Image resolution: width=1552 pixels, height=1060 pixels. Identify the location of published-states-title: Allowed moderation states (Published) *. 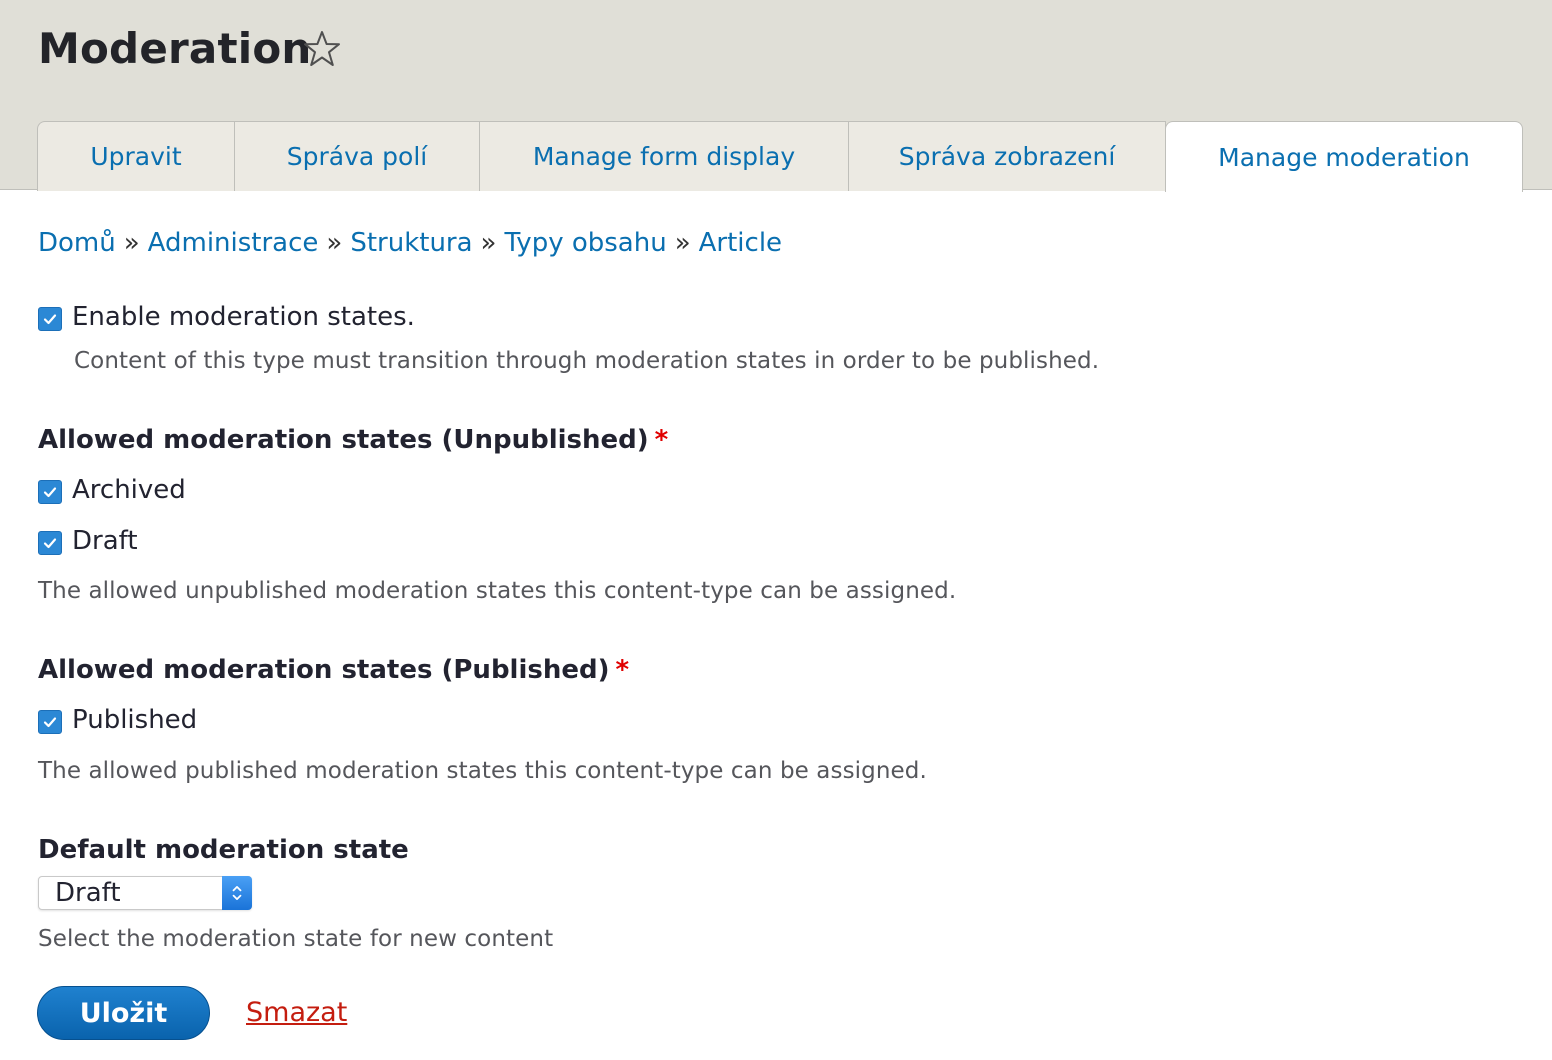
(333, 670).